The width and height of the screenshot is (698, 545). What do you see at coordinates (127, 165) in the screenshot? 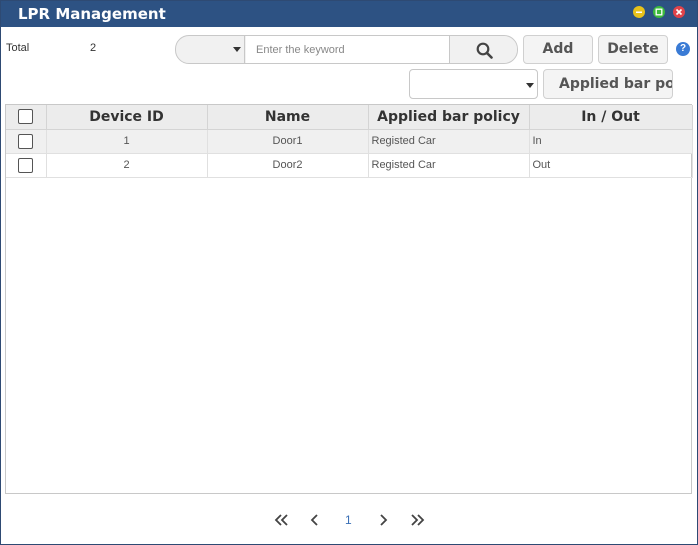
I see `device-id-cell: 2` at bounding box center [127, 165].